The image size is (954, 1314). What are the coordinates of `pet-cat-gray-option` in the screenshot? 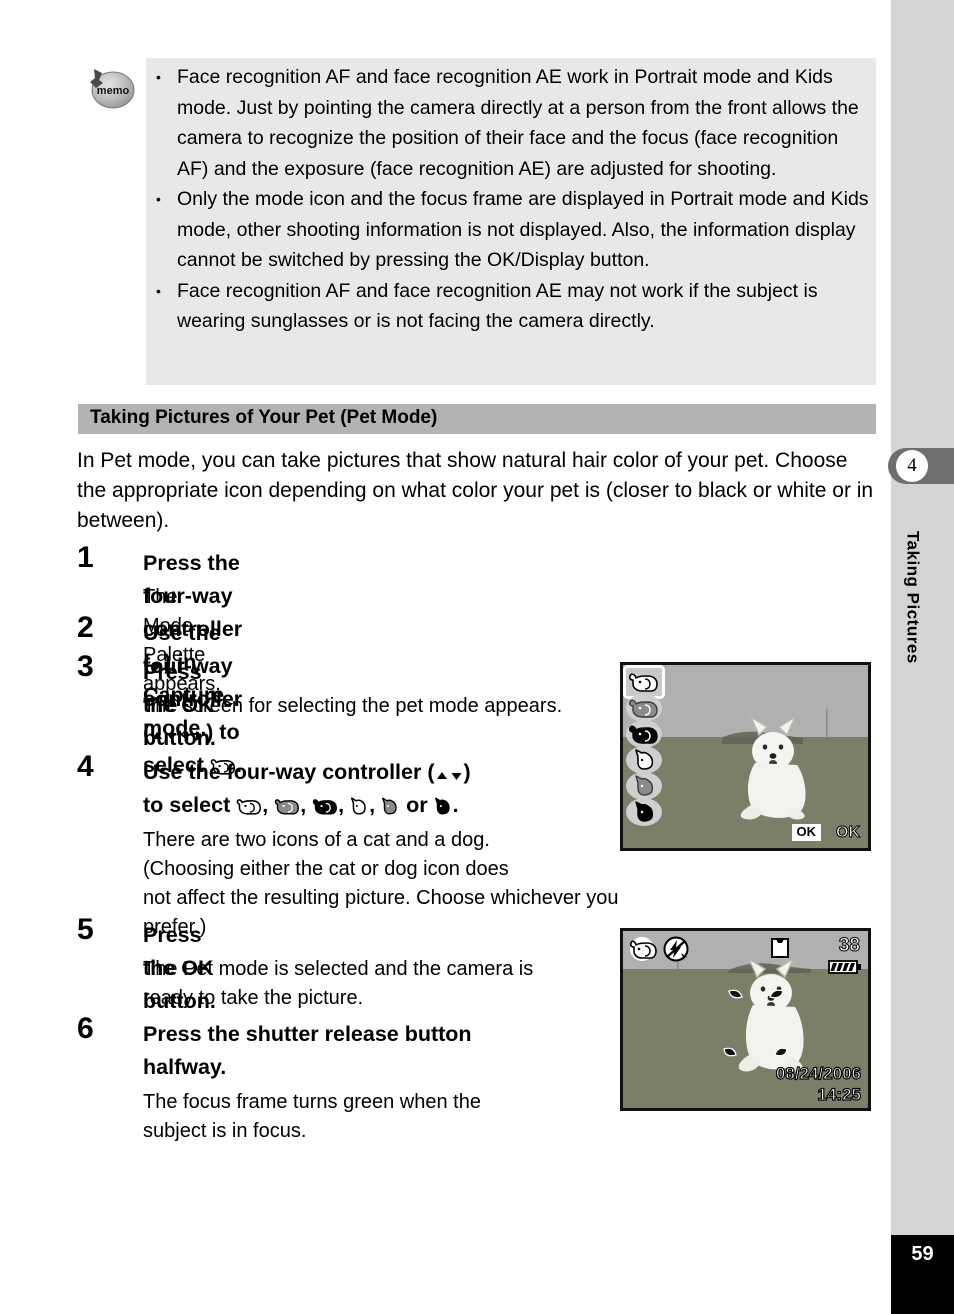 It's located at (644, 786).